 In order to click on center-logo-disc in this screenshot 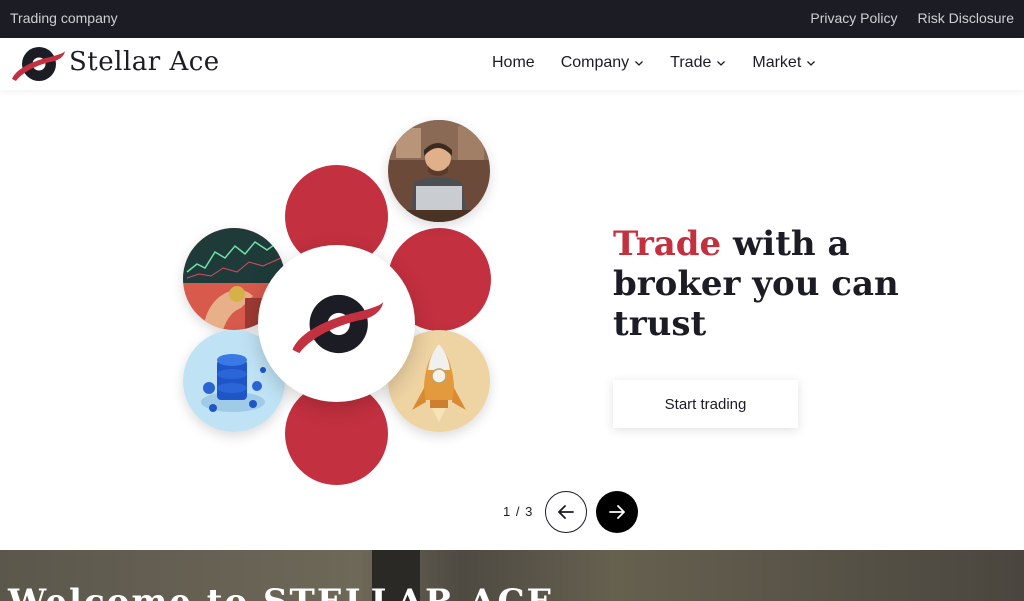, I will do `click(336, 323)`.